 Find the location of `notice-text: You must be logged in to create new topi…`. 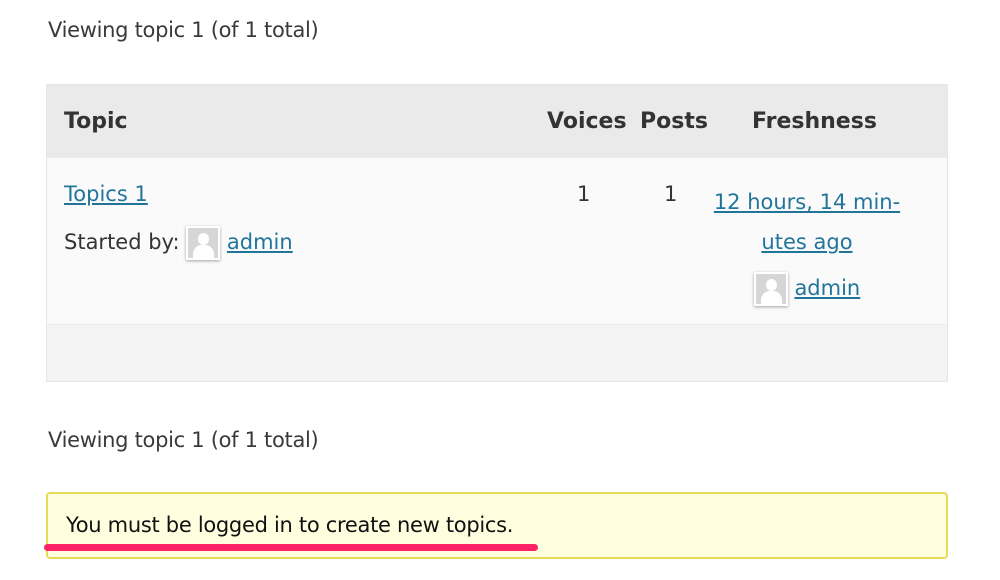

notice-text: You must be logged in to create new topi… is located at coordinates (290, 525).